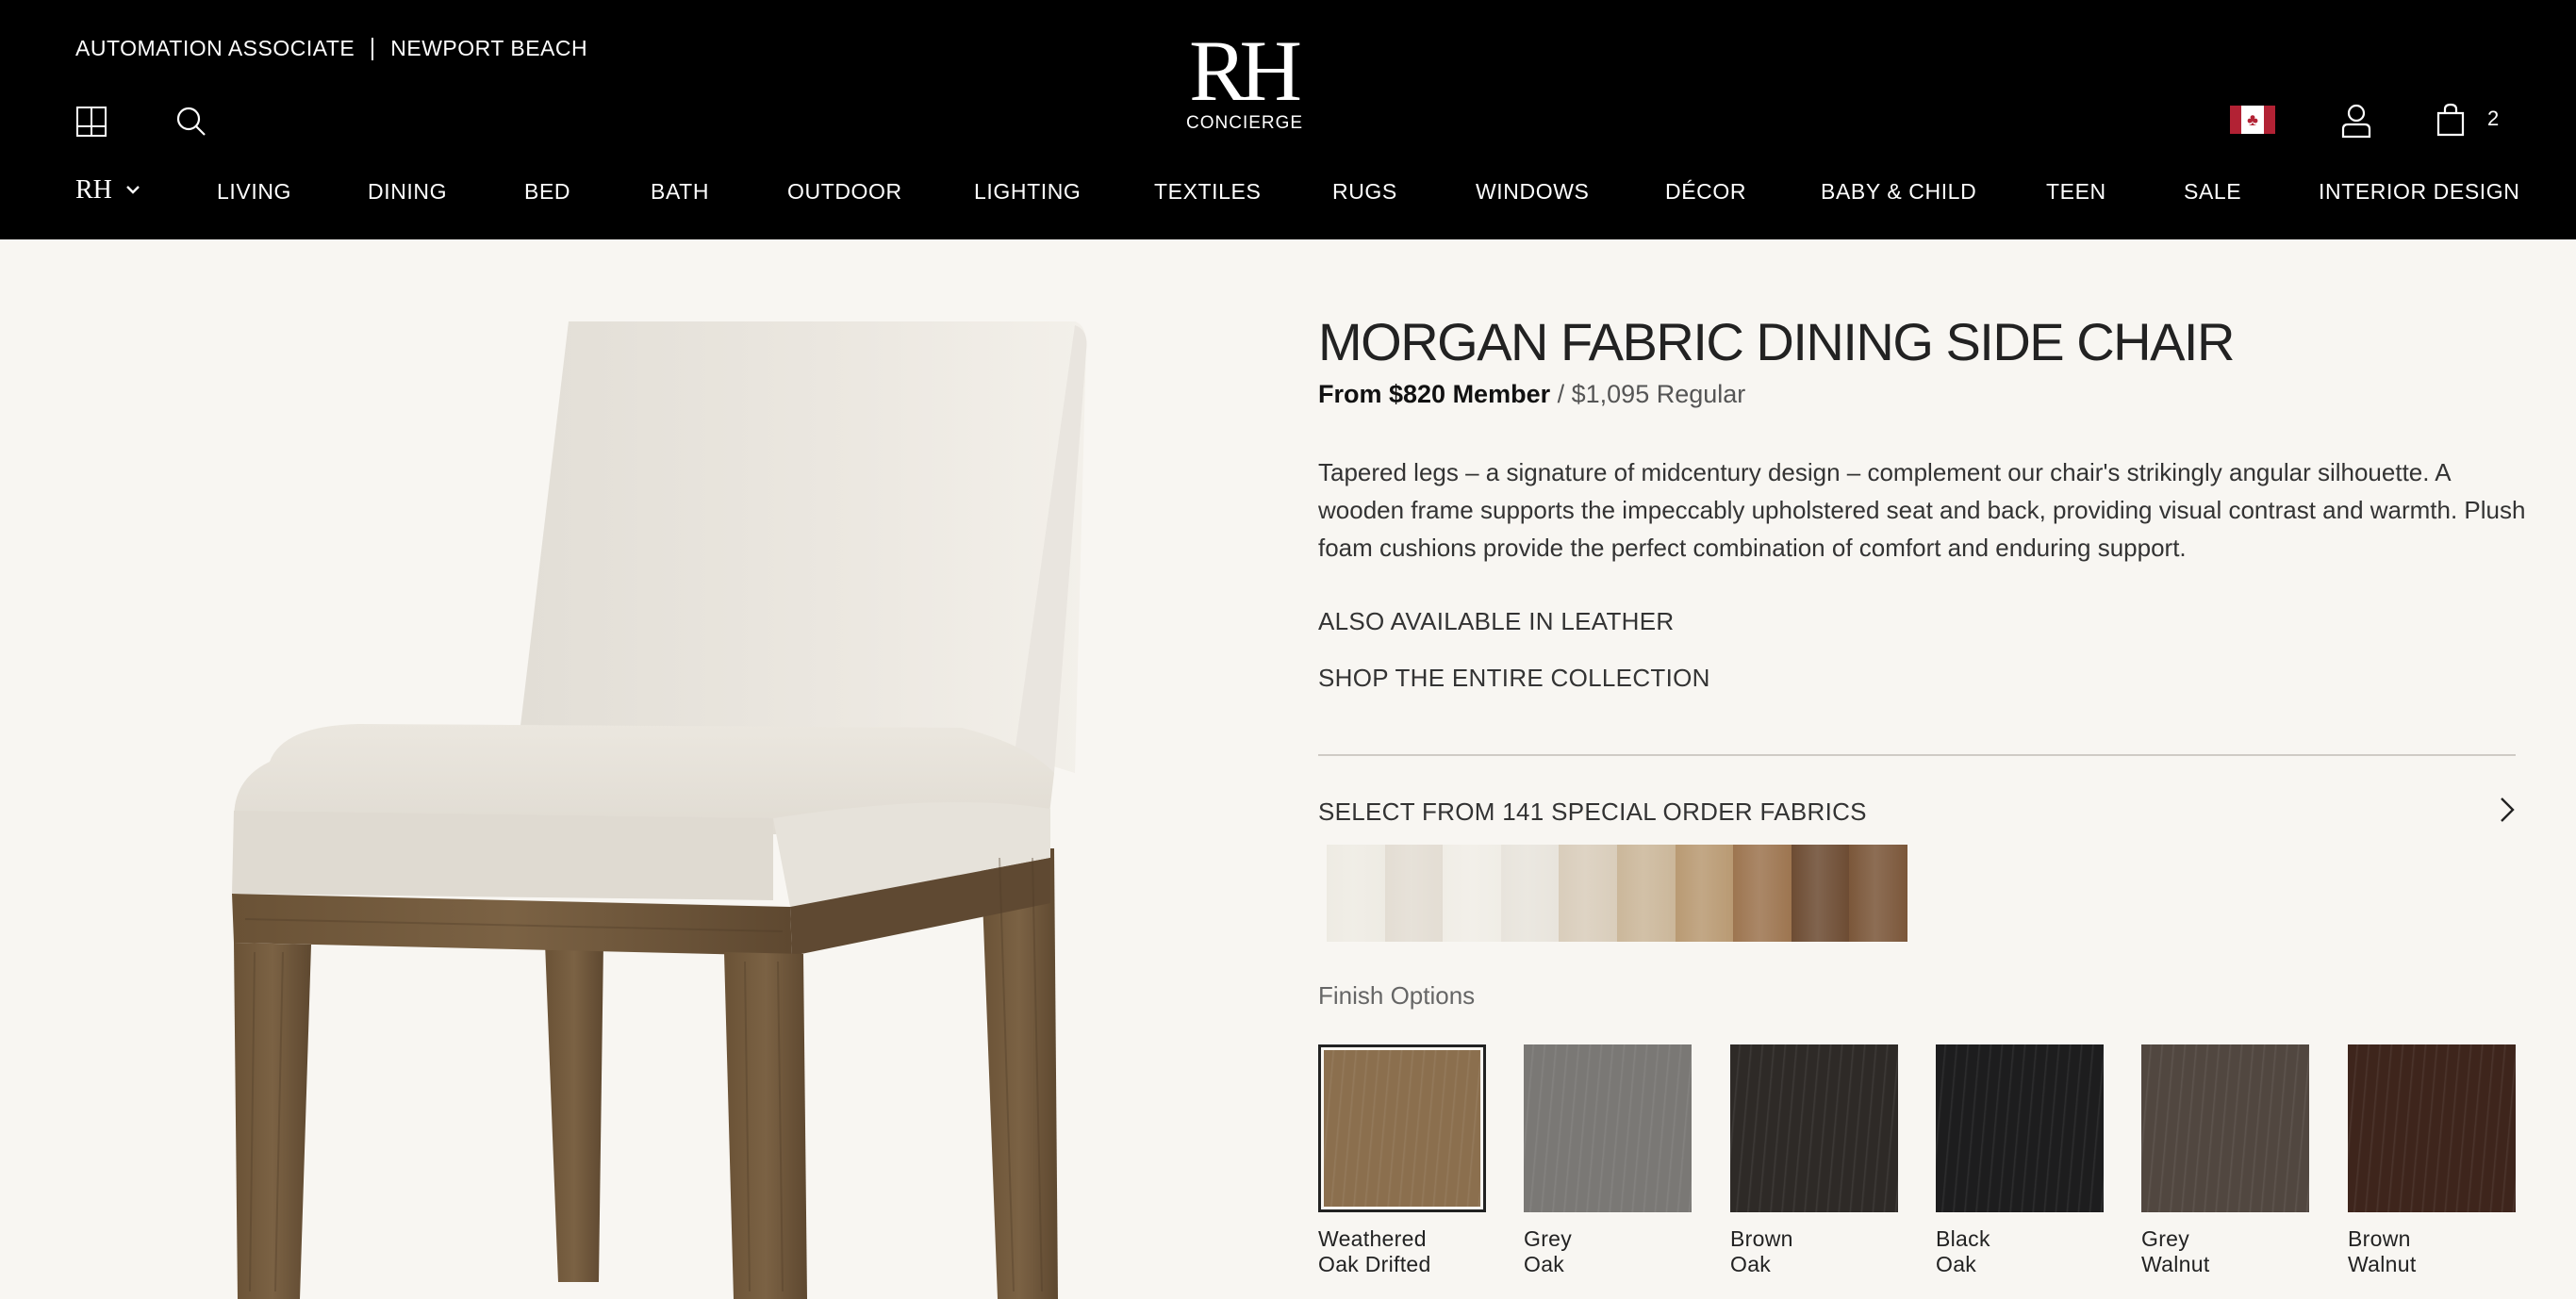 The image size is (2576, 1299). I want to click on logo-mark: RH, so click(1245, 71).